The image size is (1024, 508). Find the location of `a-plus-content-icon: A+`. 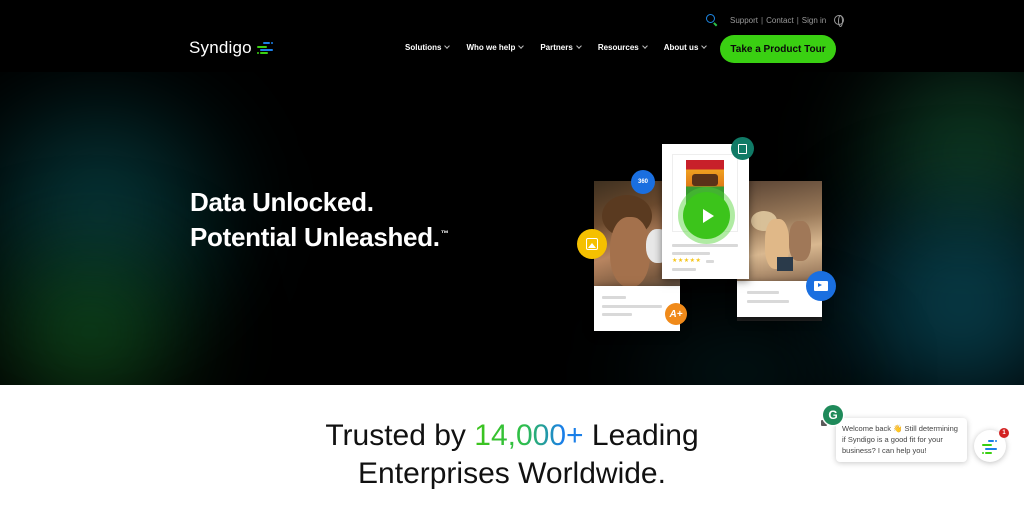

a-plus-content-icon: A+ is located at coordinates (676, 314).